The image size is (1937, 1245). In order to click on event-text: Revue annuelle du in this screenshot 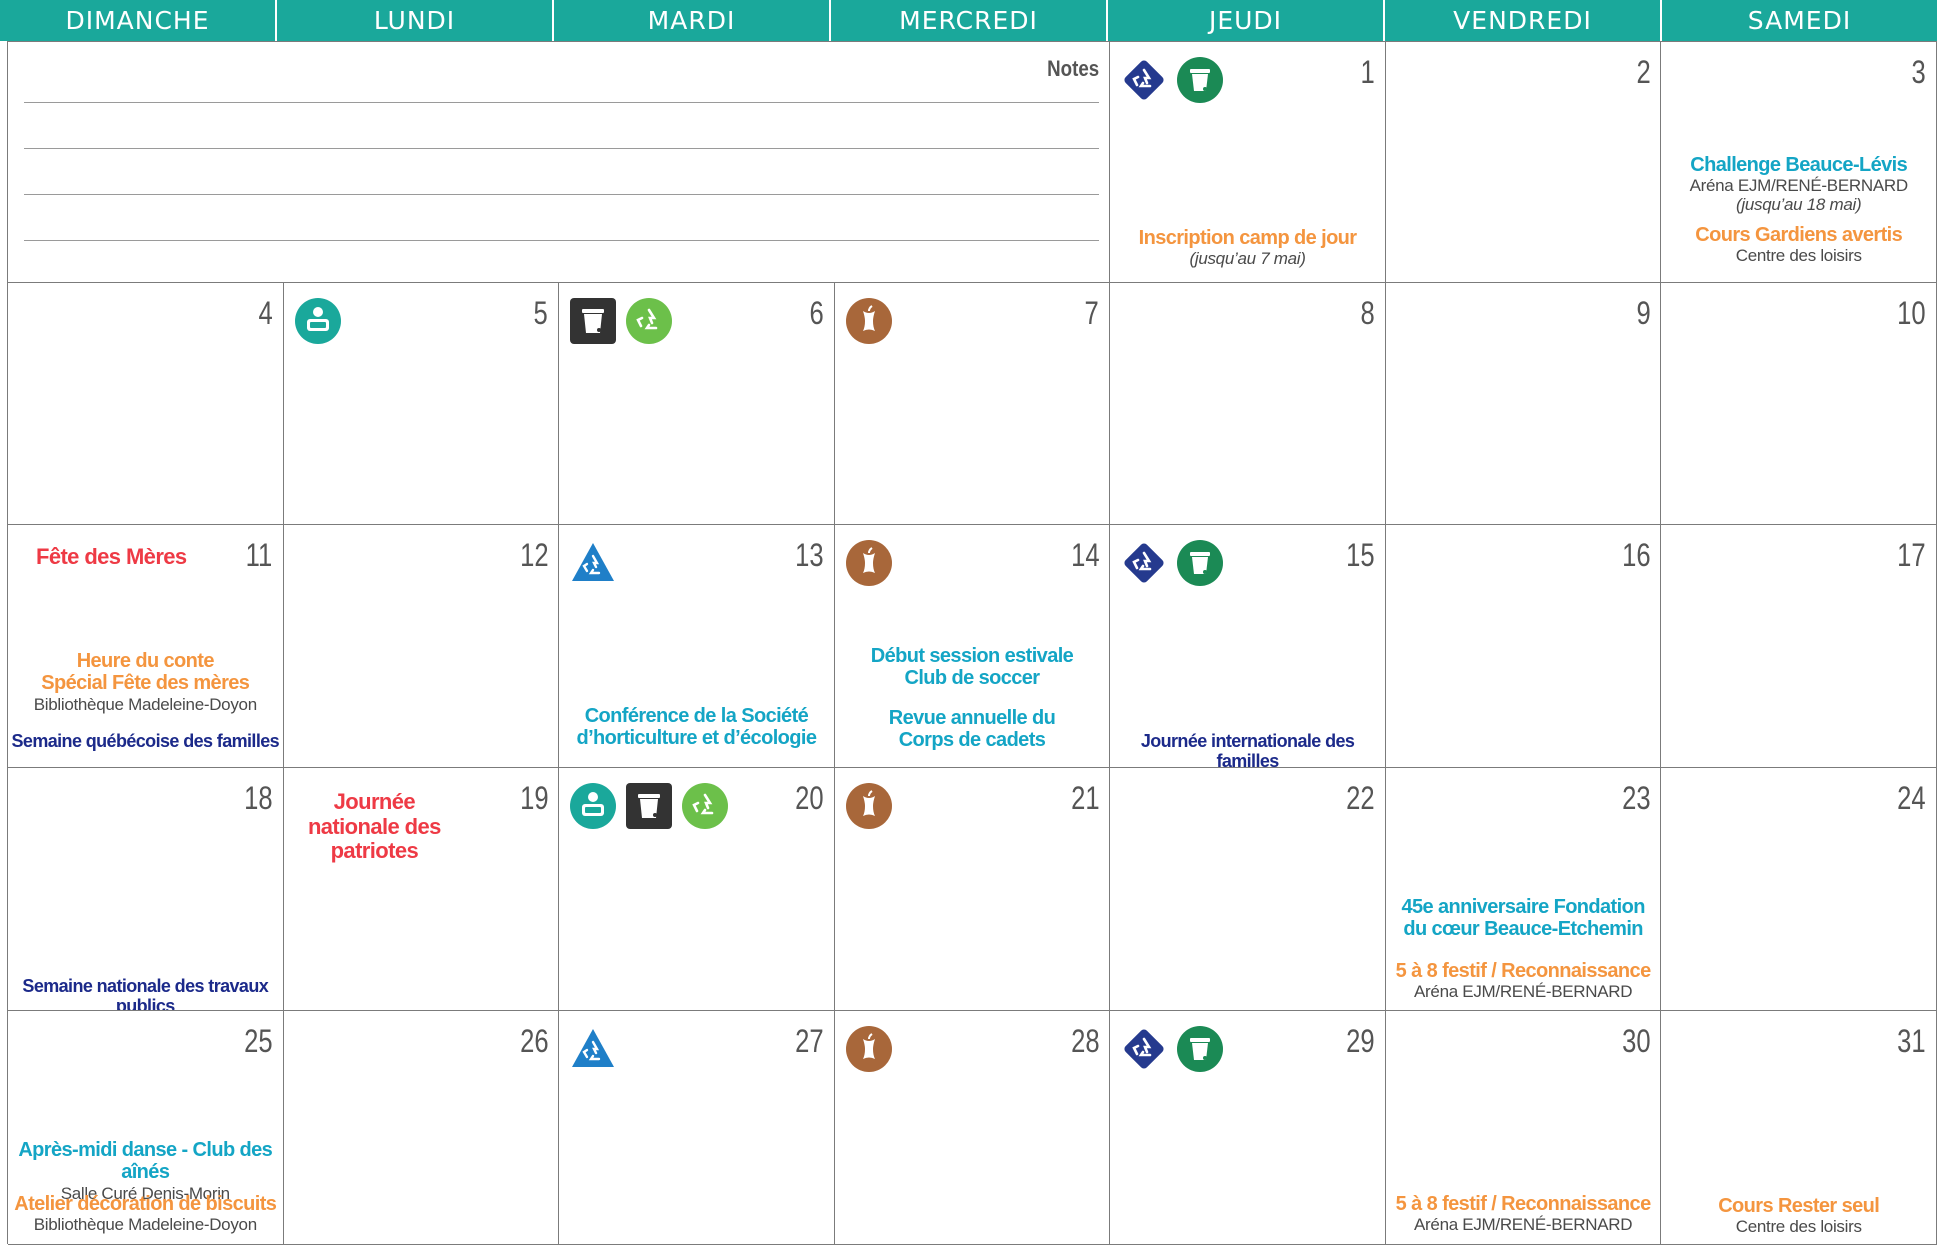, I will do `click(972, 718)`.